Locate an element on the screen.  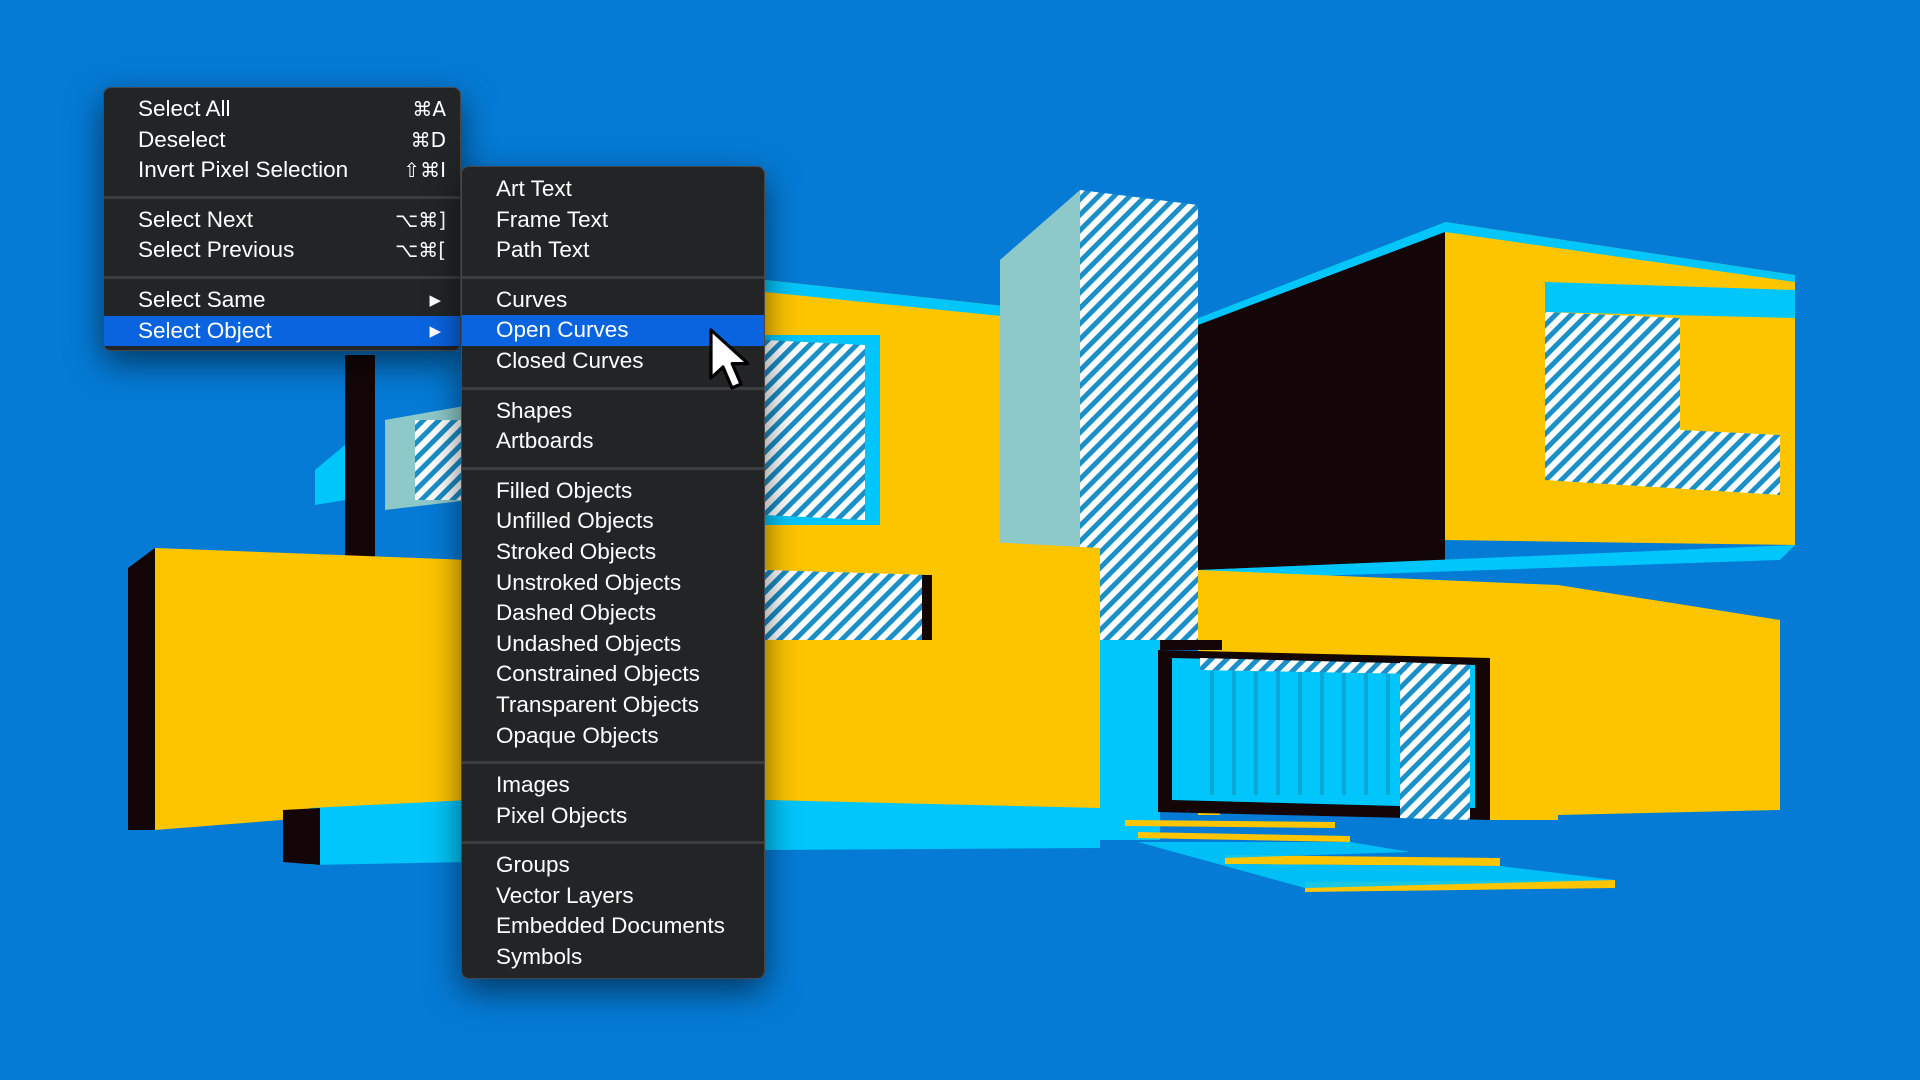
submenu-item-constrained-objects: Constrained Objects is located at coordinates (613, 674).